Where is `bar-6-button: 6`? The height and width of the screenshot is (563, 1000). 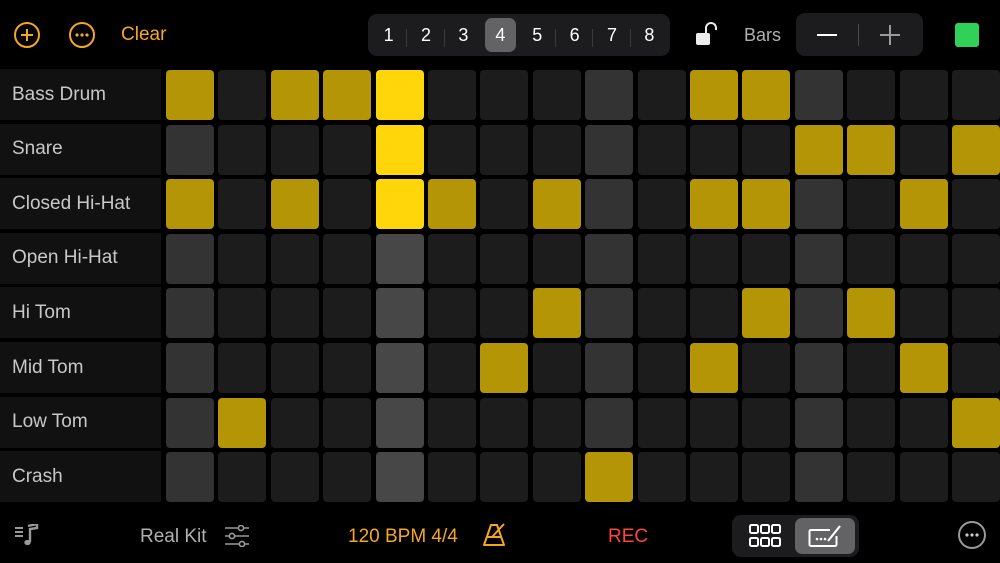
bar-6-button: 6 is located at coordinates (575, 35).